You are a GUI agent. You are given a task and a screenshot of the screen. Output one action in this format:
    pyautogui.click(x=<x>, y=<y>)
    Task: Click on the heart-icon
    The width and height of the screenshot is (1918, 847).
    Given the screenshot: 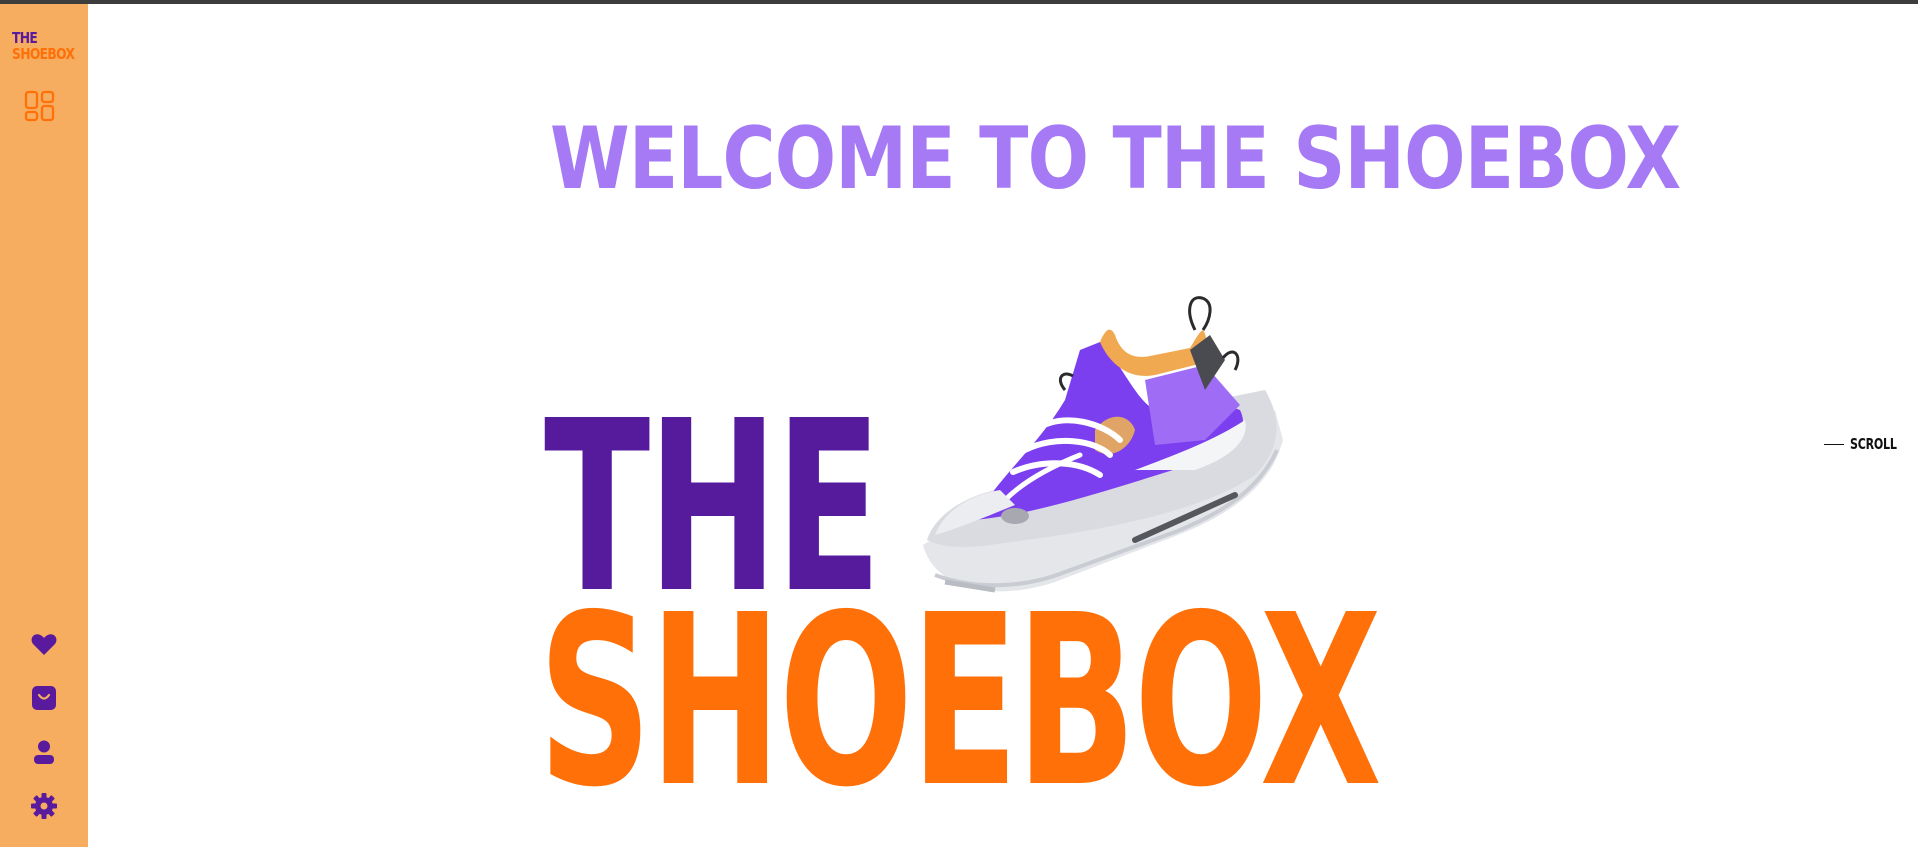 What is the action you would take?
    pyautogui.click(x=44, y=644)
    